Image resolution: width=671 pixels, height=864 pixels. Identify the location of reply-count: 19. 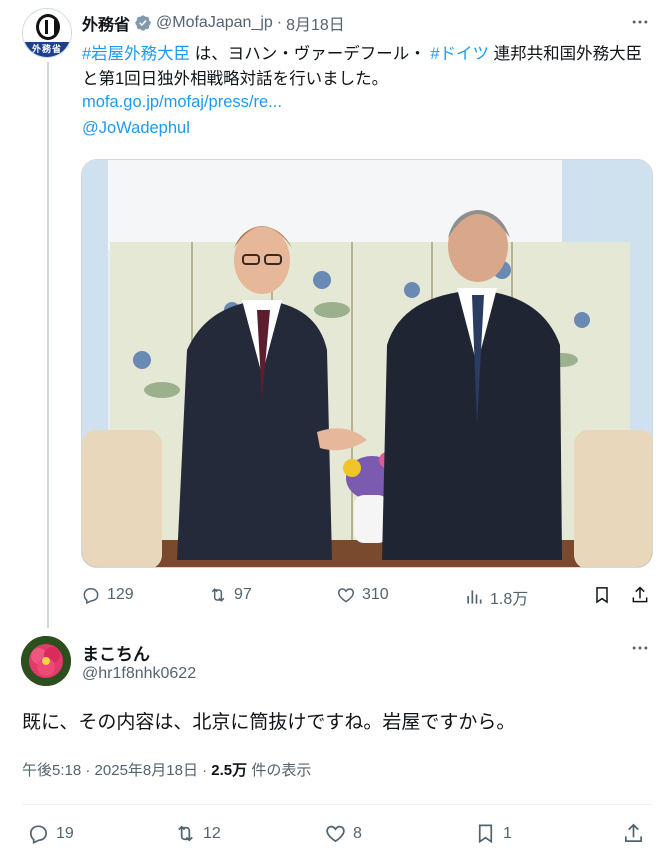
(65, 833).